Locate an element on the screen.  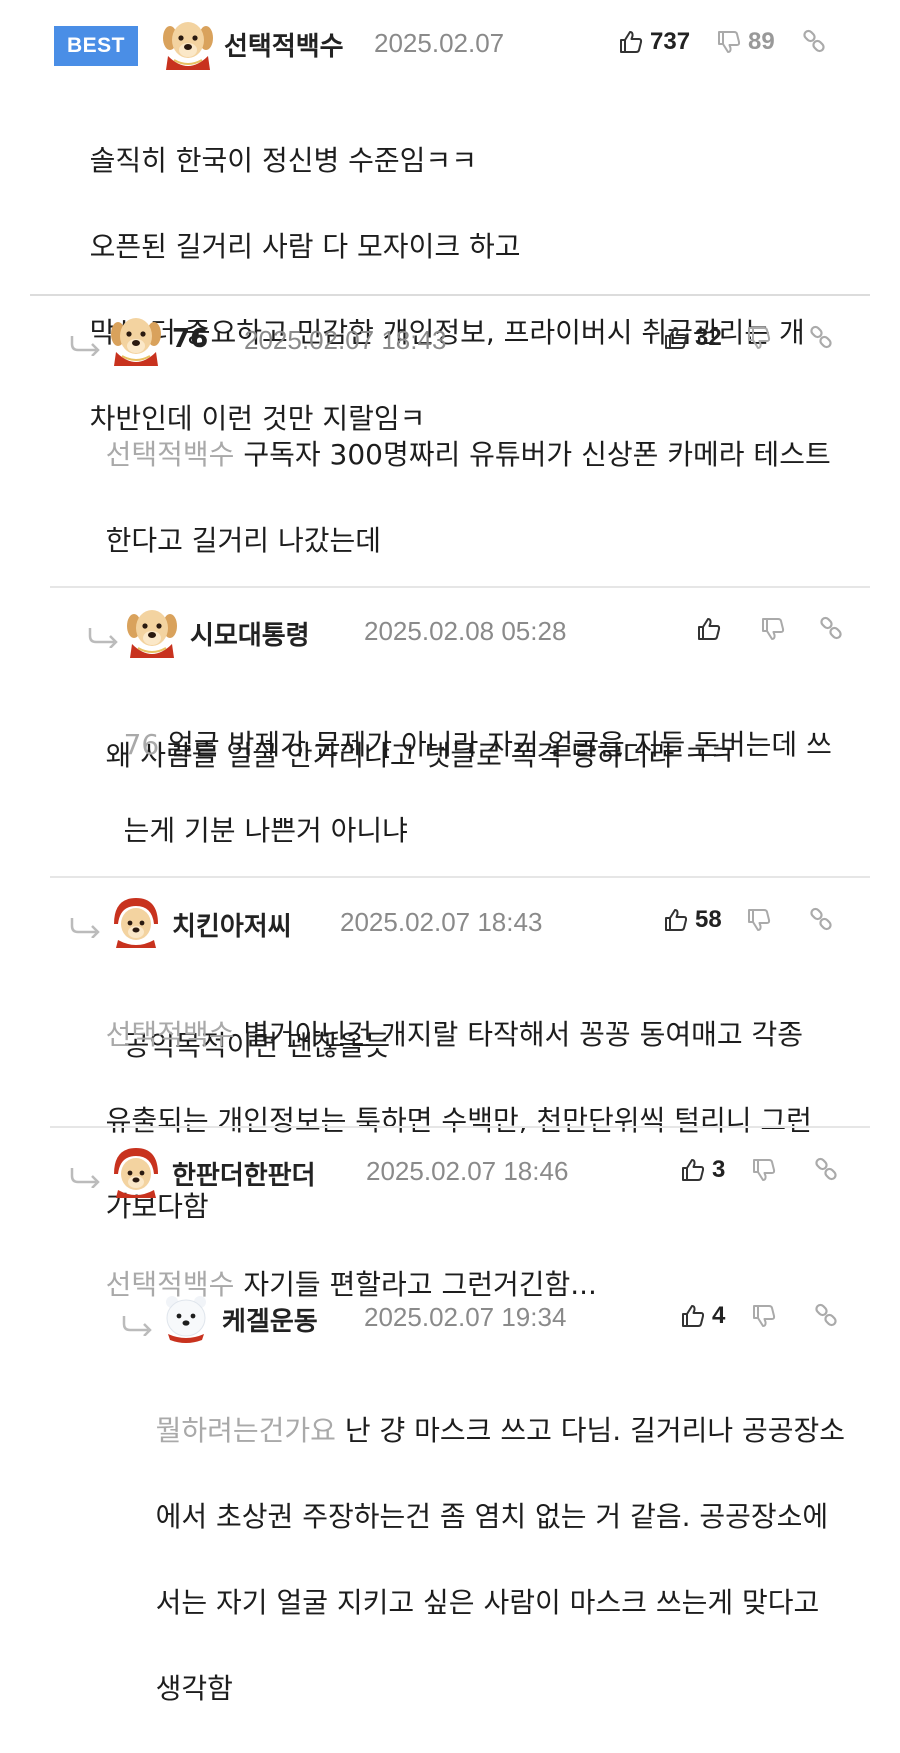
comment-line: 얼굴 박제가 문제가 아니라 자기 얼굴을 지들 돈버는데 쓰 is located at coordinates (500, 744).